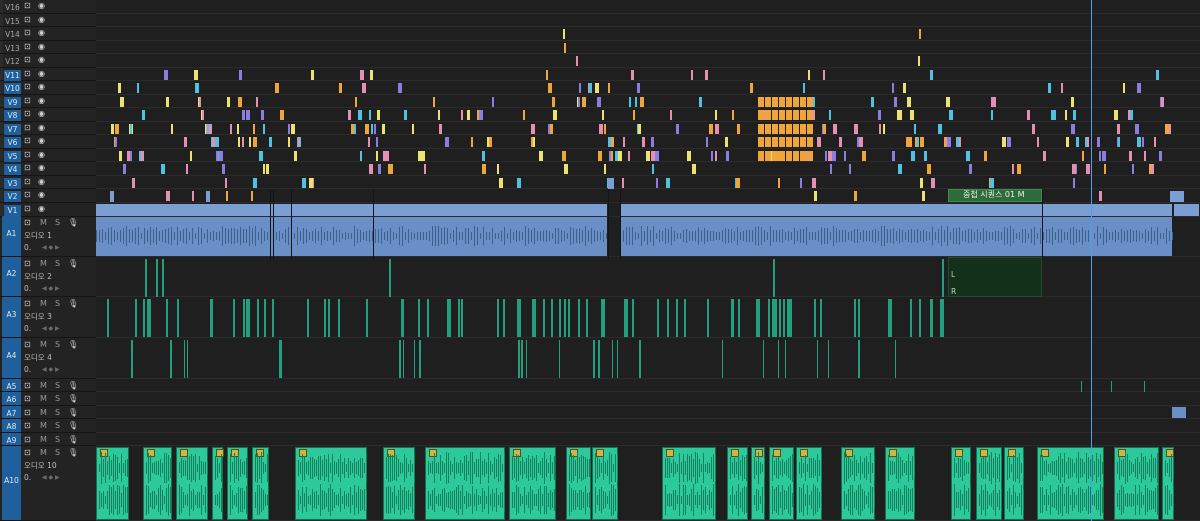 This screenshot has width=1200, height=521. What do you see at coordinates (73, 223) in the screenshot?
I see `microphone-icon: 🎙` at bounding box center [73, 223].